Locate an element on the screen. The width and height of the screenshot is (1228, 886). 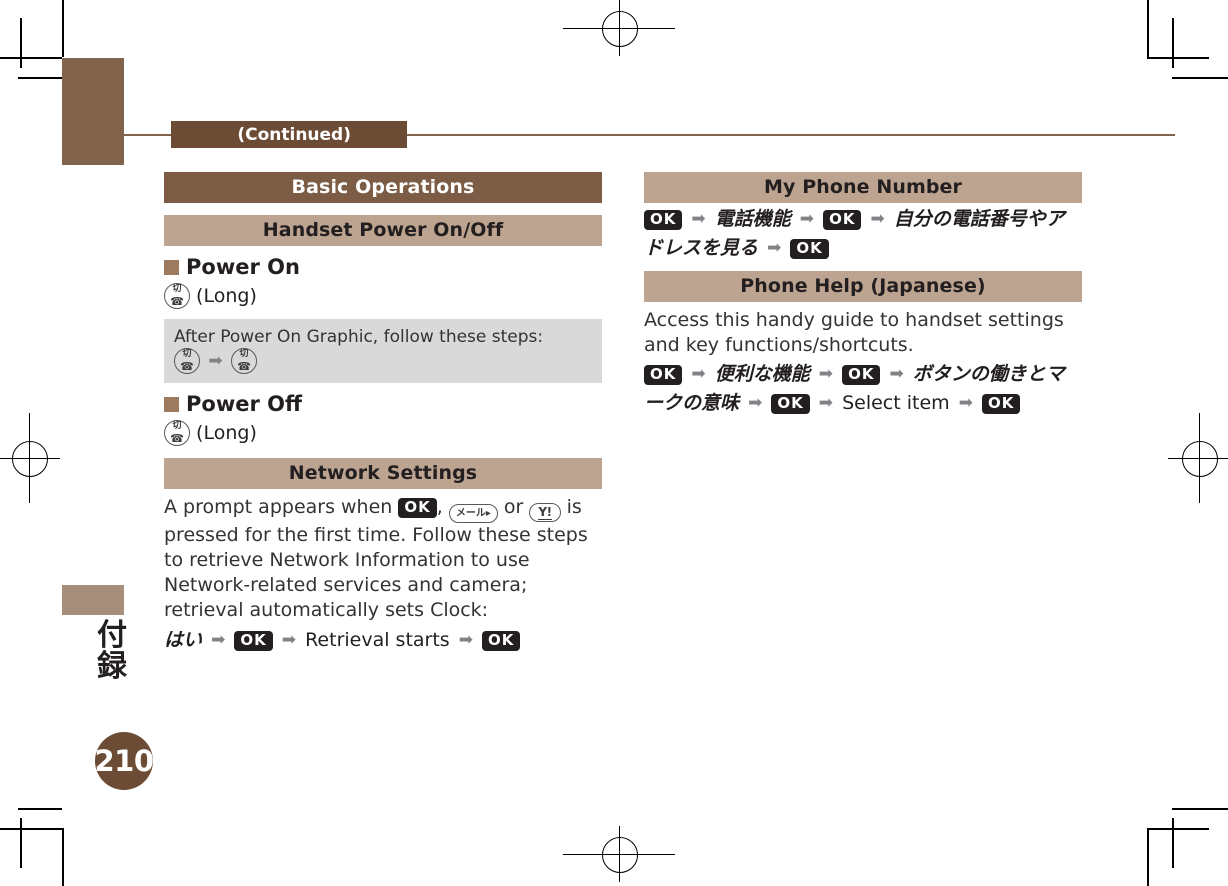
section-header-basic-operations: Basic Operations is located at coordinates (383, 187).